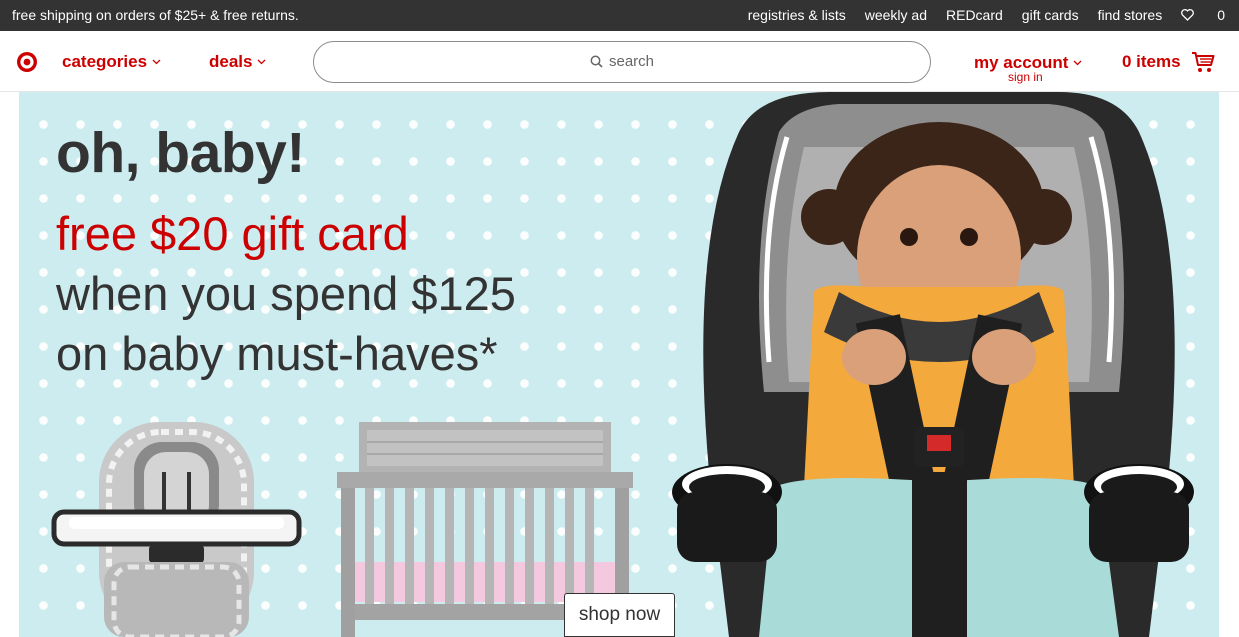 The height and width of the screenshot is (637, 1239). What do you see at coordinates (619, 615) in the screenshot?
I see `shop-now-button: shop now` at bounding box center [619, 615].